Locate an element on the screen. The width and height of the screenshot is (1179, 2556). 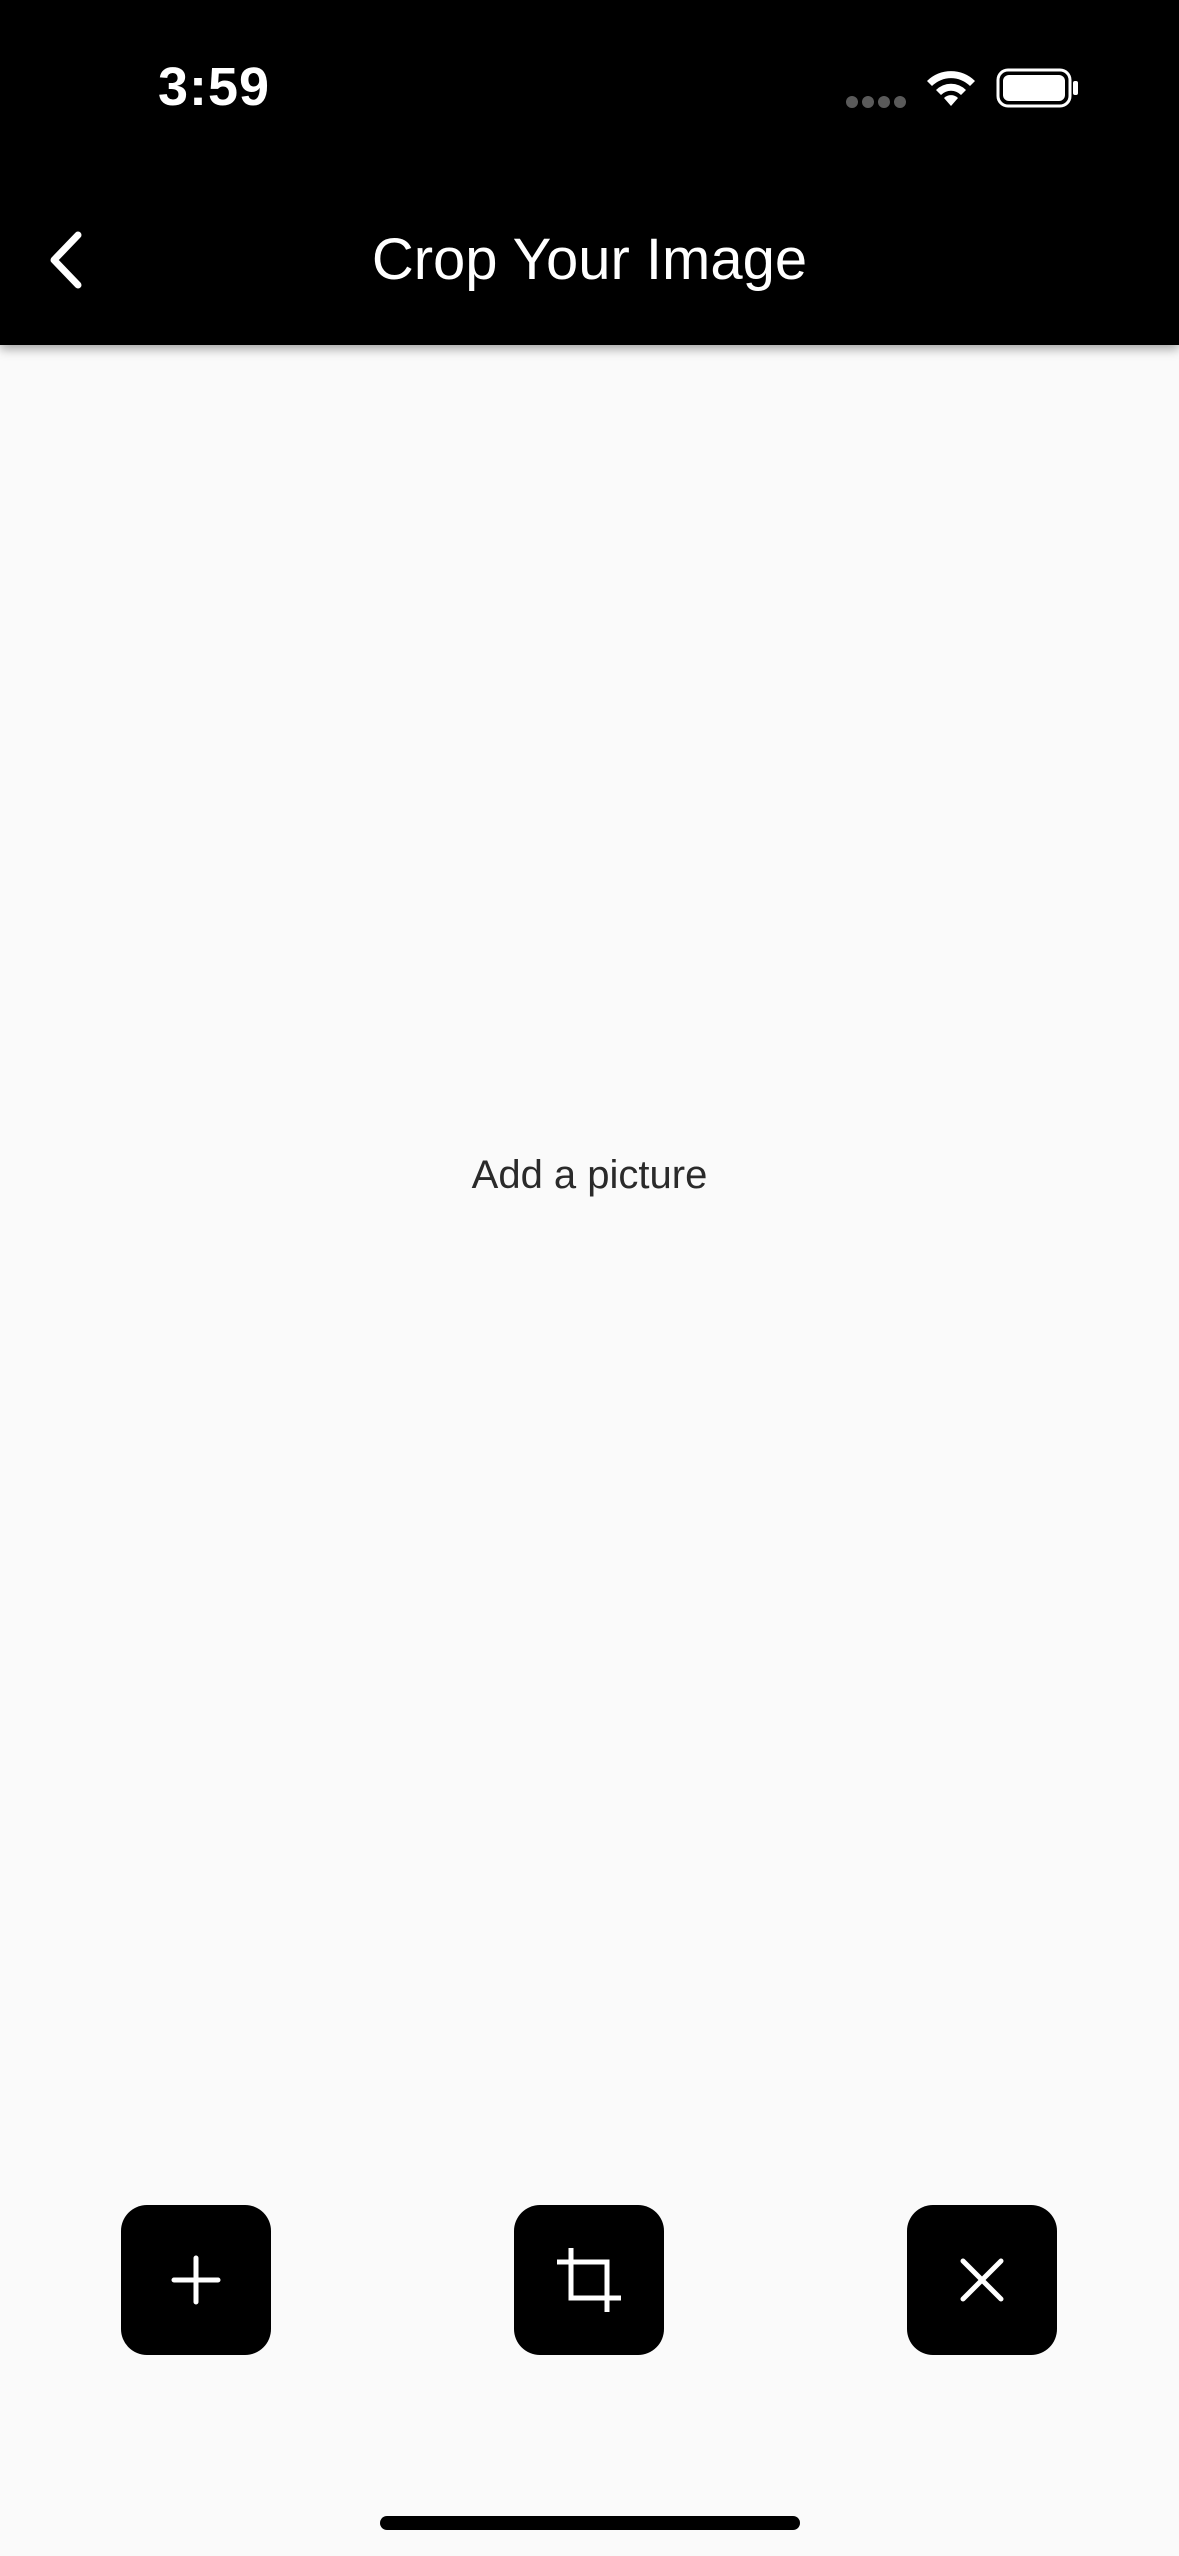
crop-button is located at coordinates (589, 2280).